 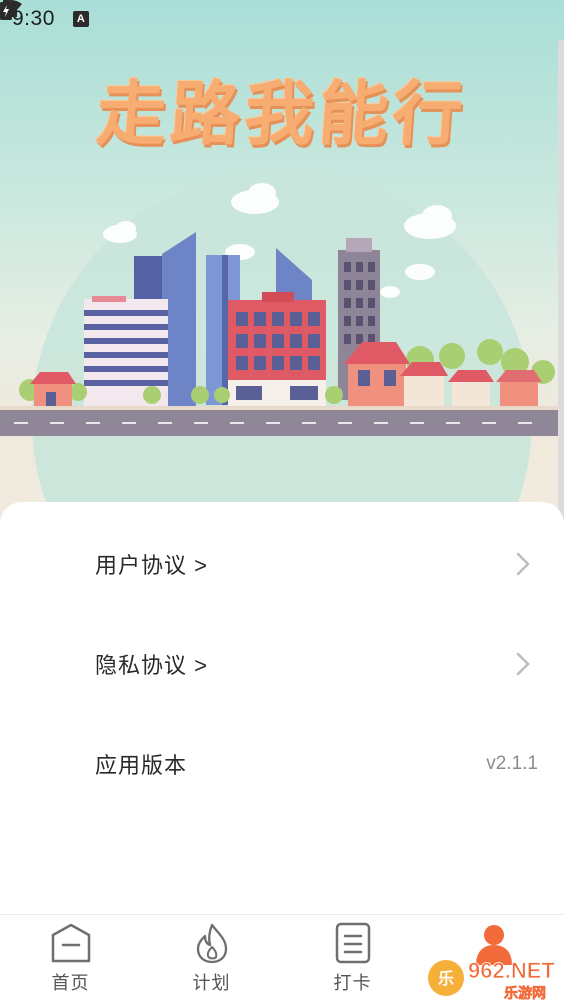 I want to click on tab-home-label: 首页, so click(x=70, y=983).